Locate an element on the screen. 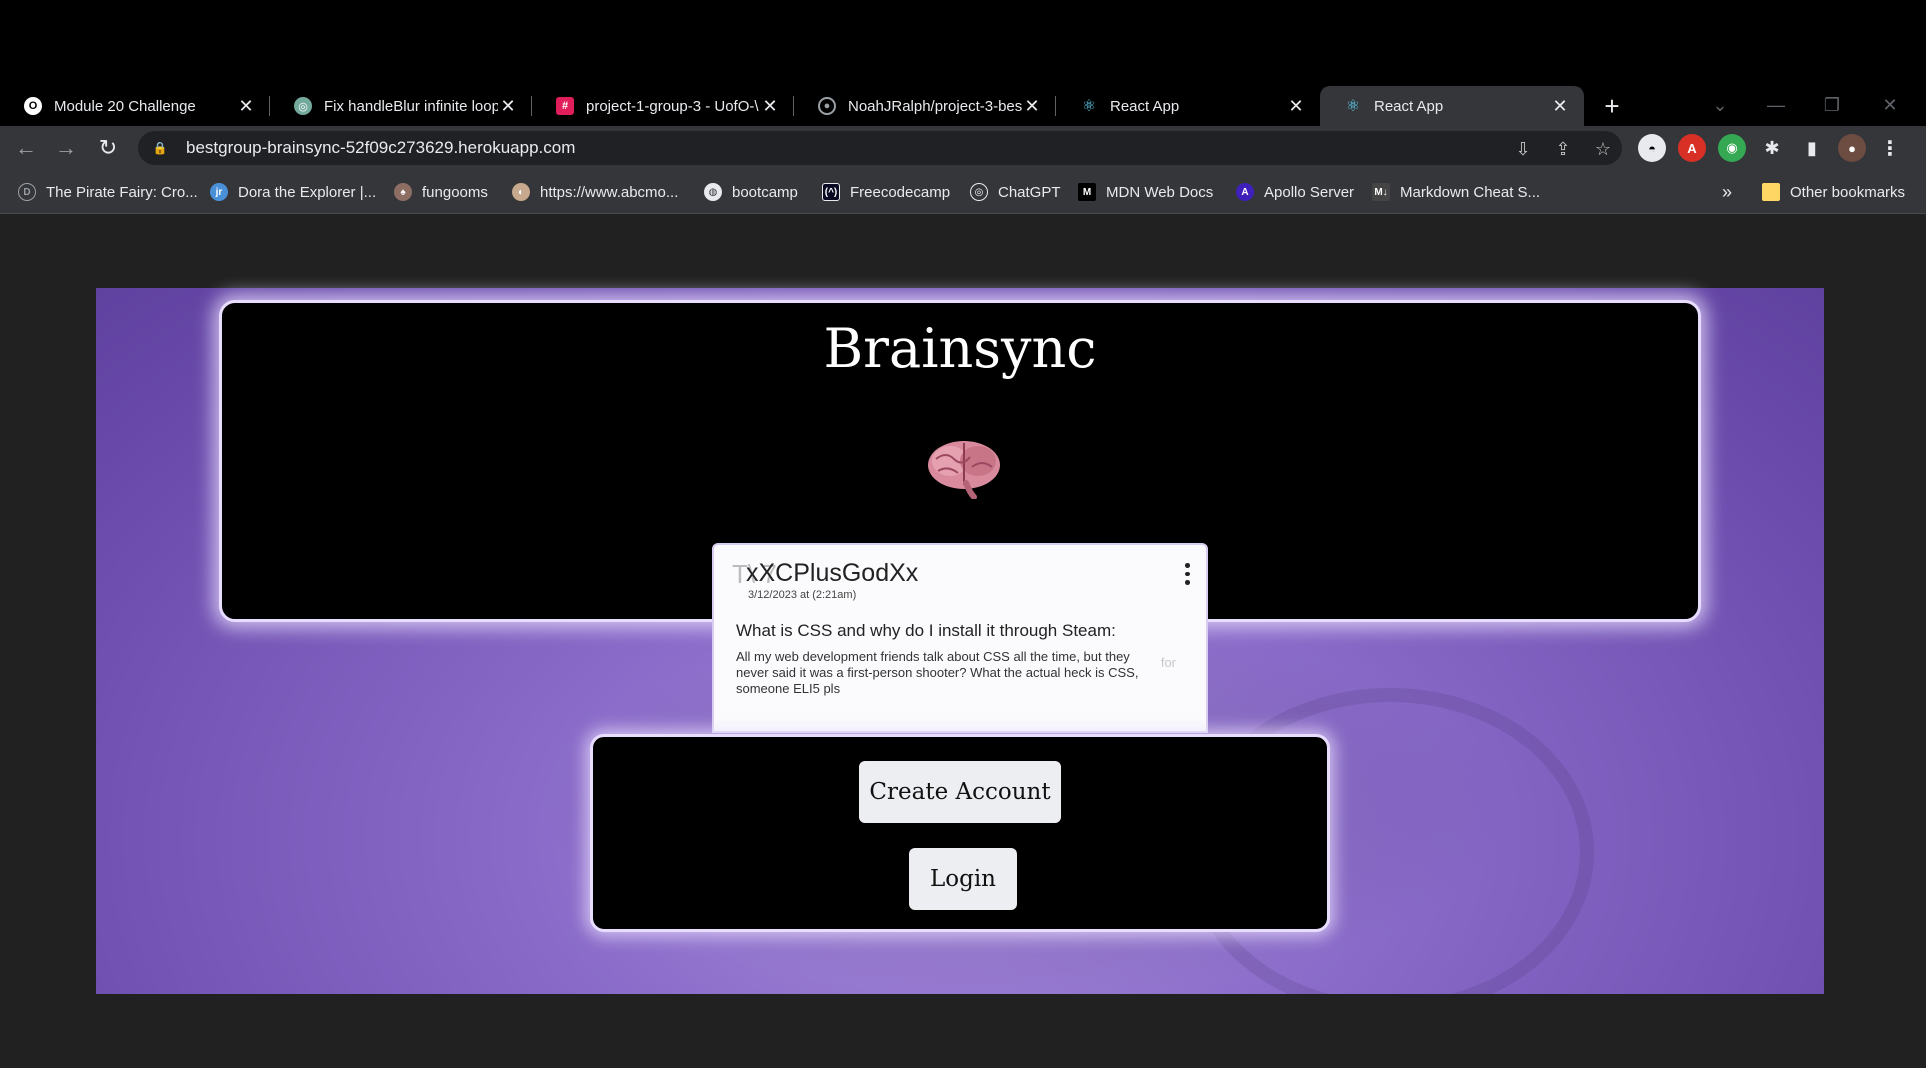 Image resolution: width=1926 pixels, height=1068 pixels. tab-title: NoahJRalph/project-3-best is located at coordinates (935, 106).